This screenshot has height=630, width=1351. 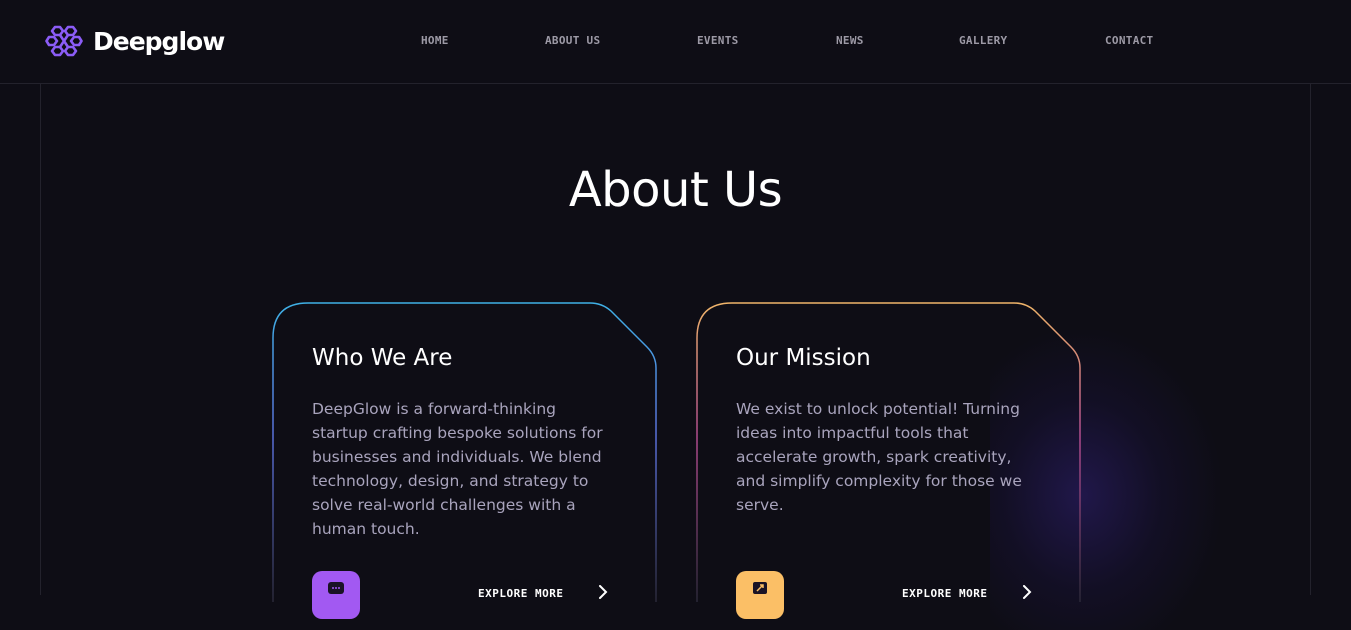 I want to click on nav-events: EVENTS, so click(x=718, y=40).